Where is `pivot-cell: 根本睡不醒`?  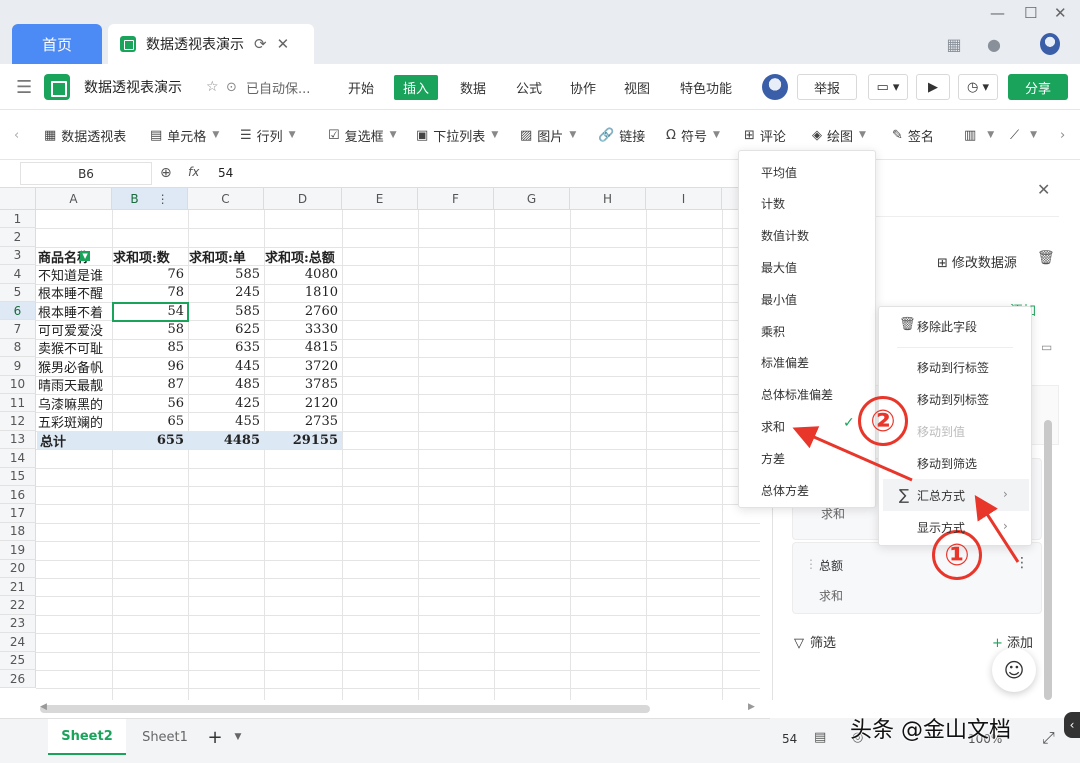 pivot-cell: 根本睡不醒 is located at coordinates (74, 293).